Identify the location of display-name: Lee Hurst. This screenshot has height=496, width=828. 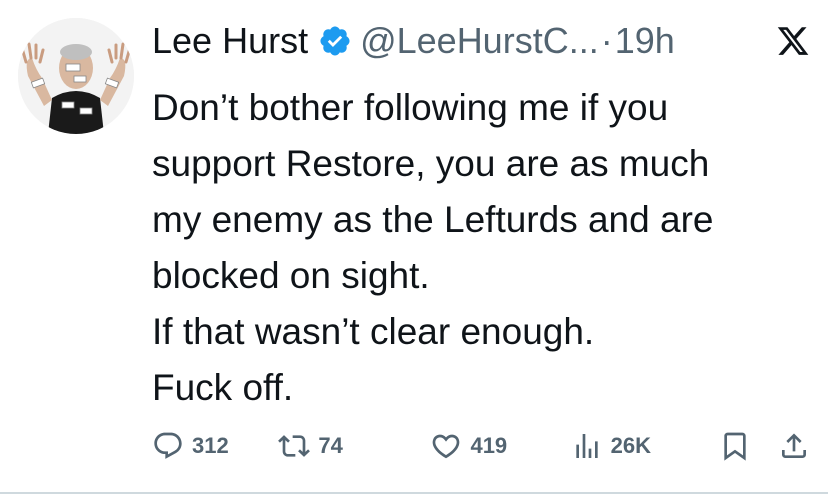
(230, 41).